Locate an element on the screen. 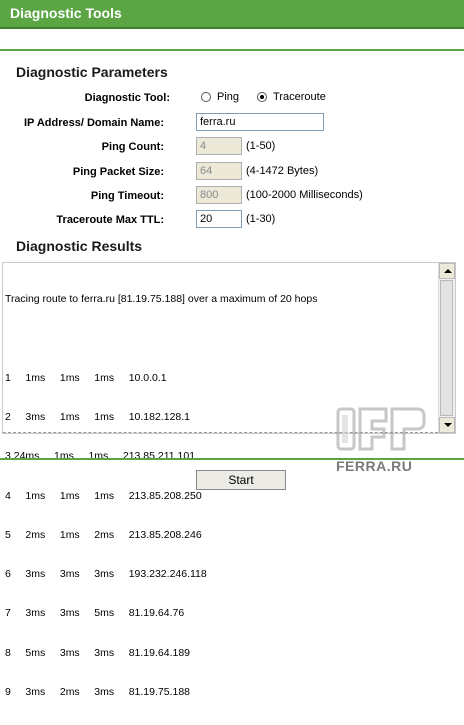 The image size is (464, 725). results-line: 9 3ms 2ms 3ms 81.19.75.188 is located at coordinates (98, 692).